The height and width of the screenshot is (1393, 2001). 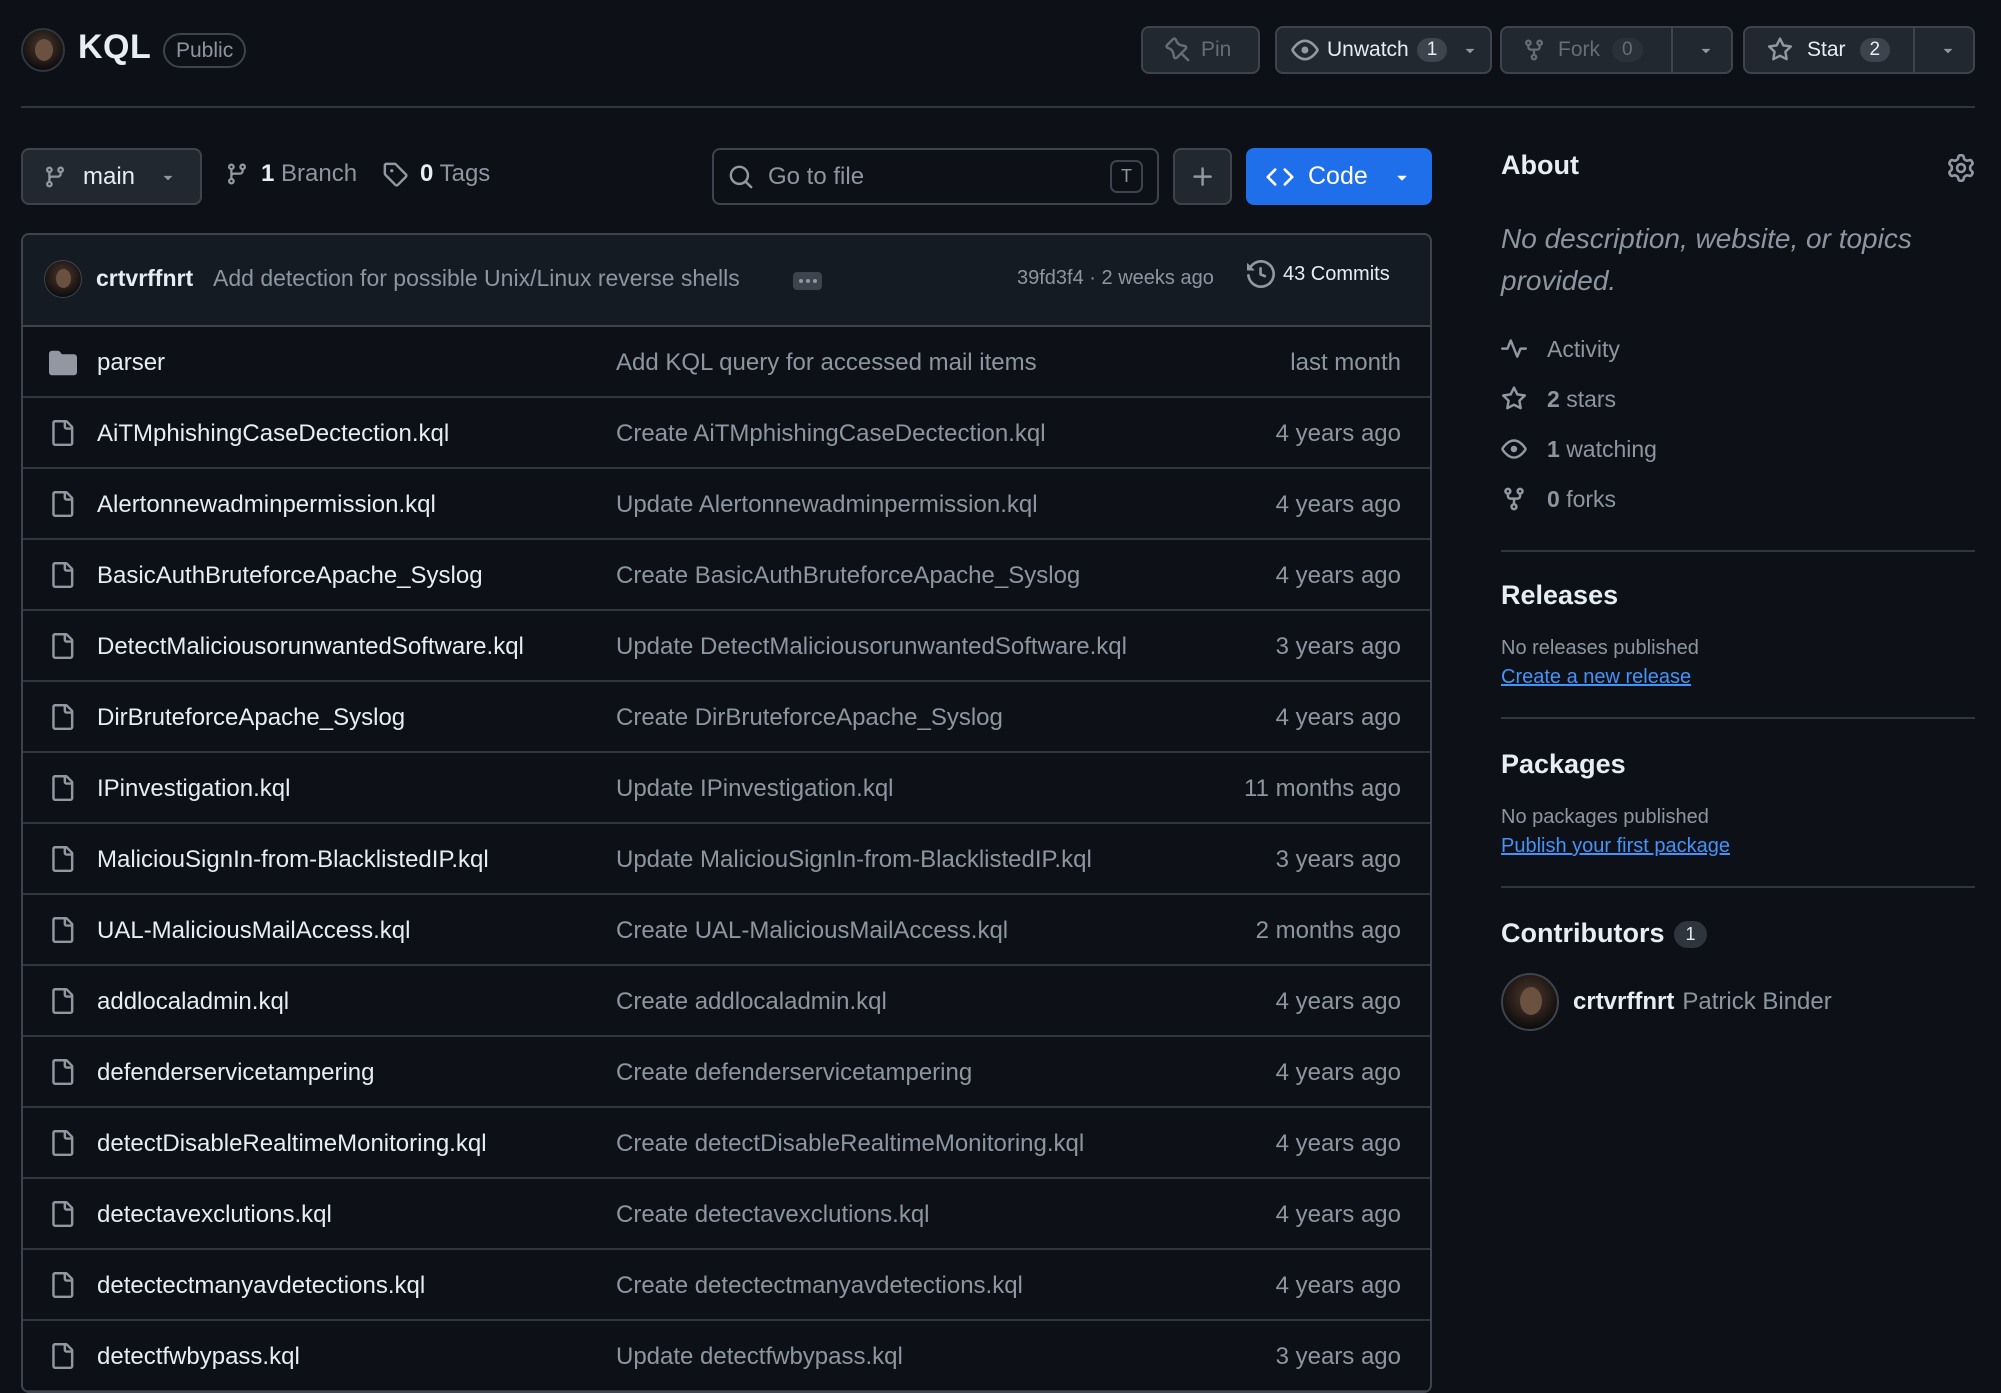 What do you see at coordinates (1050, 278) in the screenshot?
I see `commit-hash: 39fd3f4` at bounding box center [1050, 278].